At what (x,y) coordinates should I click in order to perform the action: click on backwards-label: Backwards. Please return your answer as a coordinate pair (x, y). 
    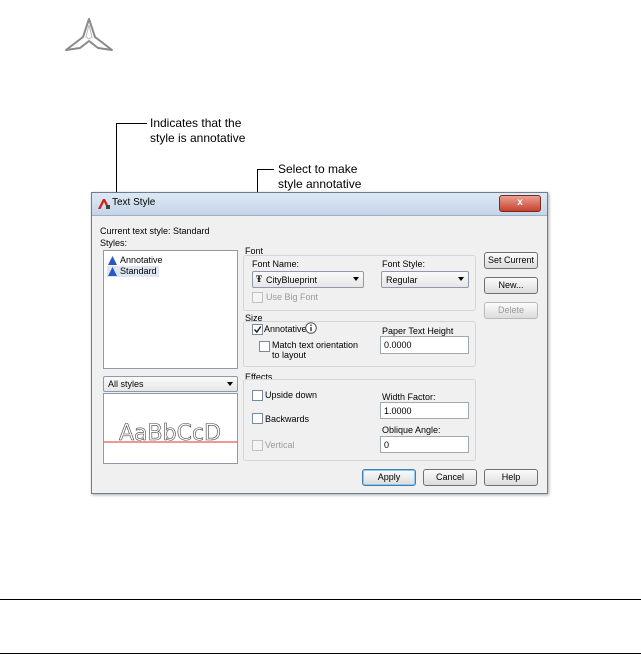
    Looking at the image, I should click on (287, 419).